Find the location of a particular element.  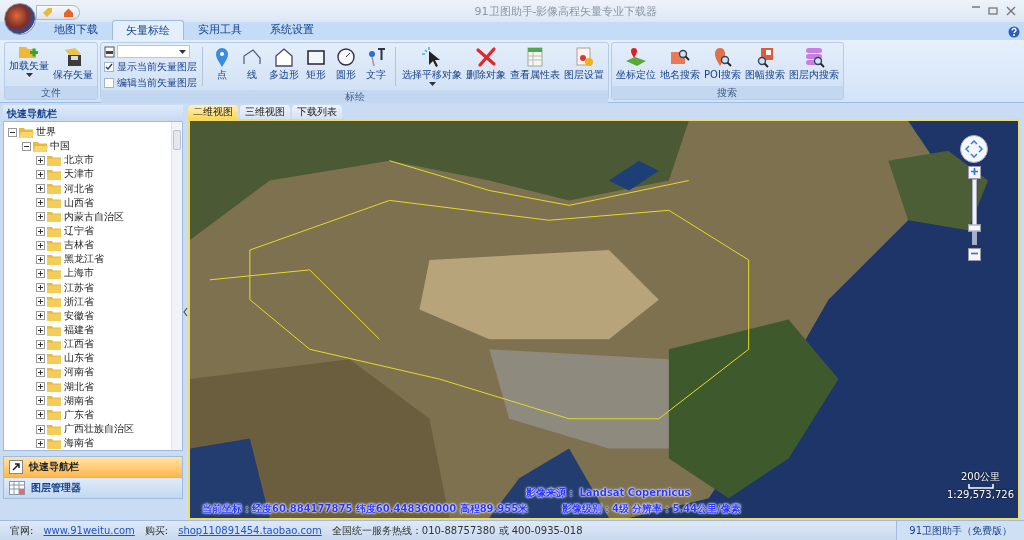

ribbon-button: POI搜索 is located at coordinates (722, 64).